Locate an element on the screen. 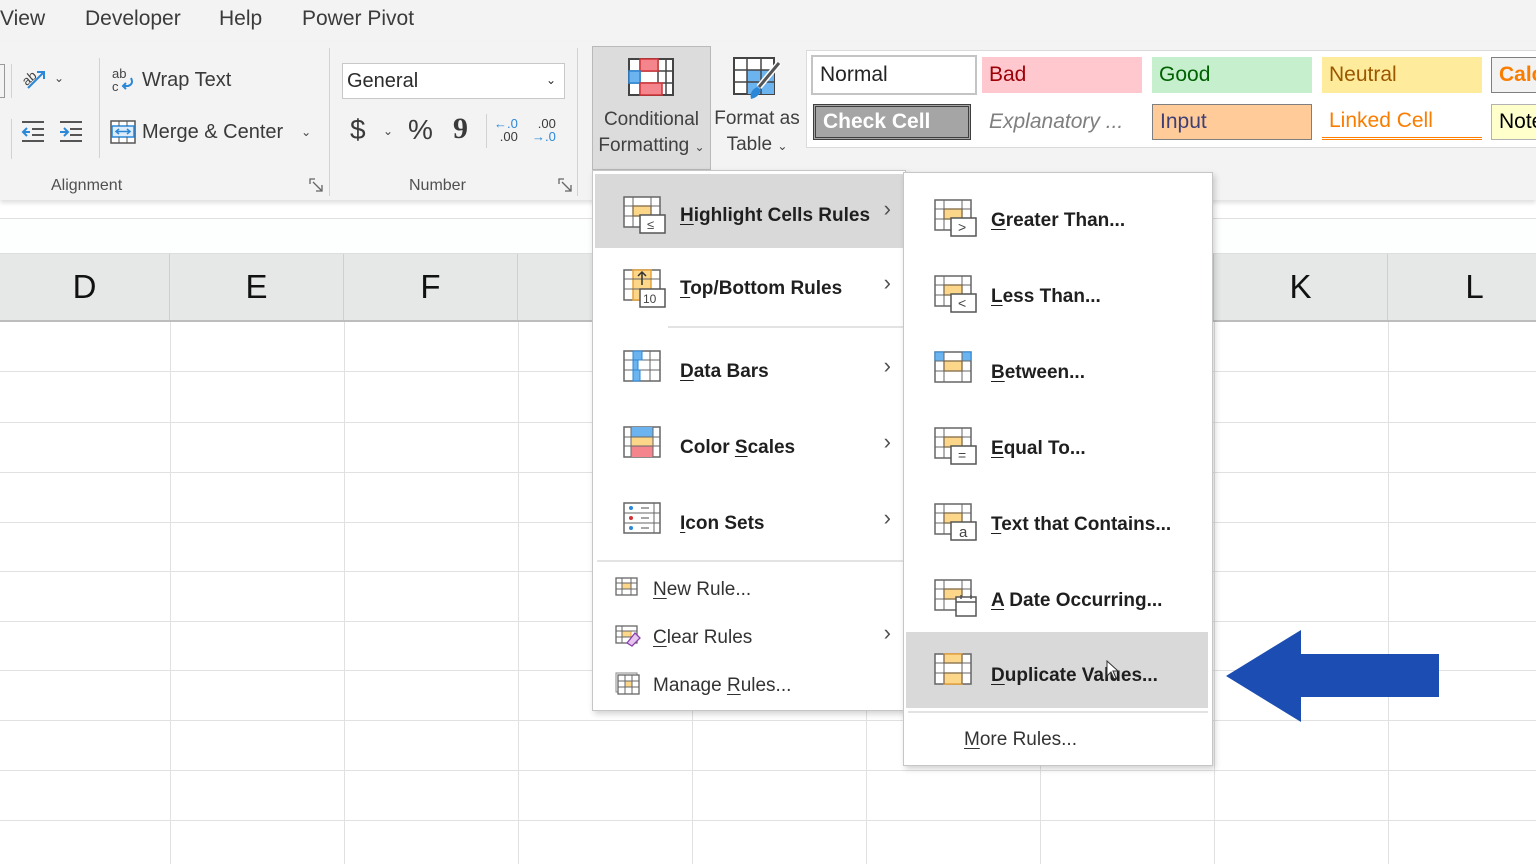  less-than-icon: < is located at coordinates (955, 294).